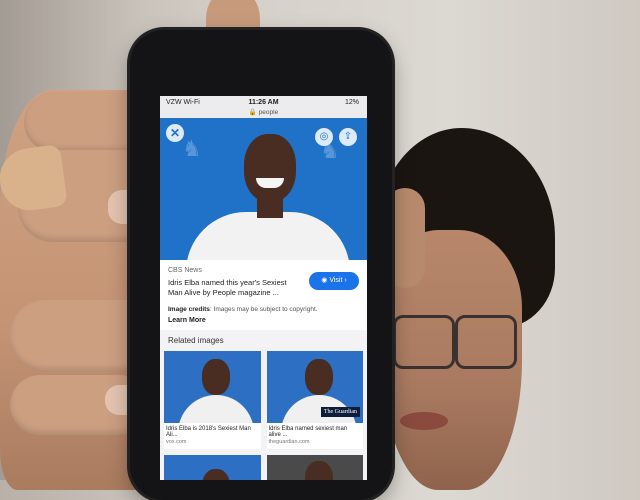 This screenshot has width=640, height=500. Describe the element at coordinates (424, 342) in the screenshot. I see `glasses-left-lens` at that location.